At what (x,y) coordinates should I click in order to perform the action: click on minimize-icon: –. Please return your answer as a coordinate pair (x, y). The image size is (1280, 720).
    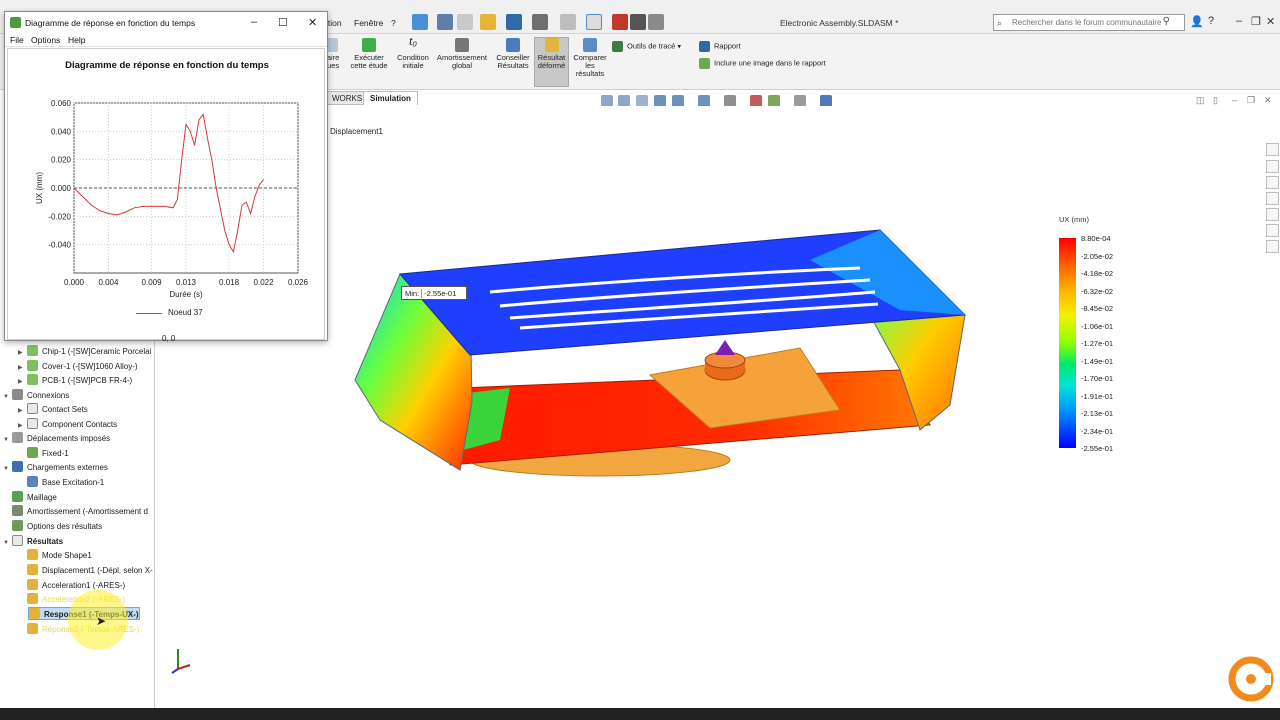
    Looking at the image, I should click on (1239, 21).